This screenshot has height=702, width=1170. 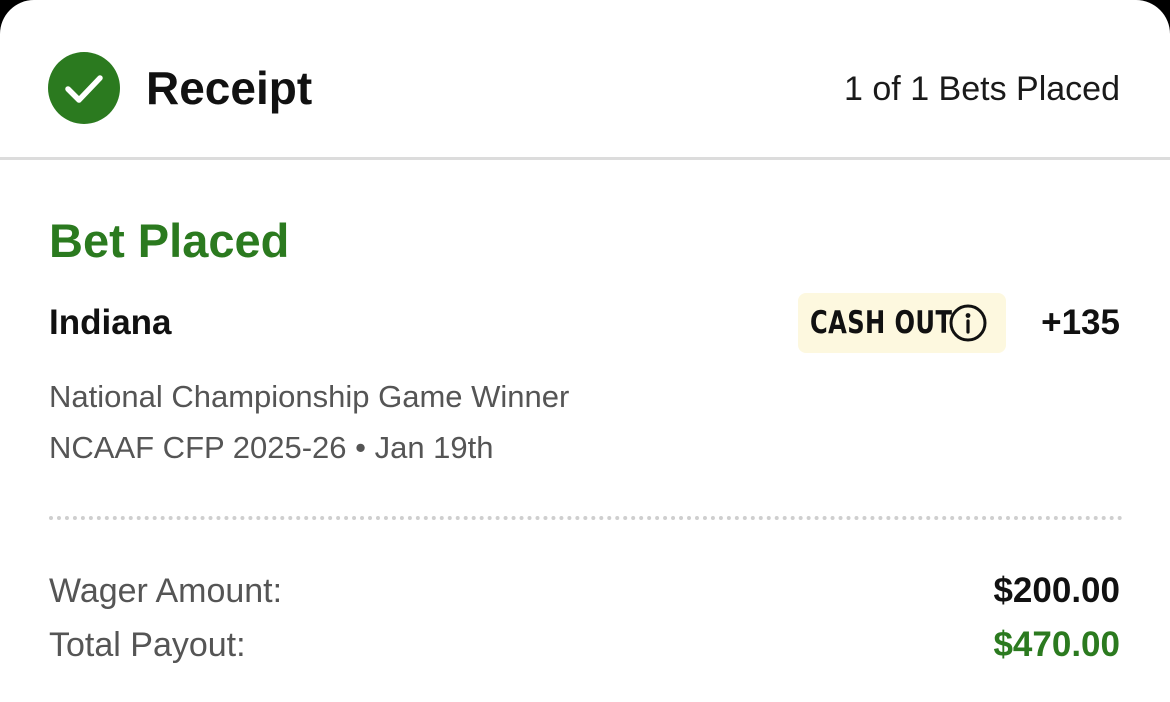 I want to click on check-circle-icon, so click(x=84, y=88).